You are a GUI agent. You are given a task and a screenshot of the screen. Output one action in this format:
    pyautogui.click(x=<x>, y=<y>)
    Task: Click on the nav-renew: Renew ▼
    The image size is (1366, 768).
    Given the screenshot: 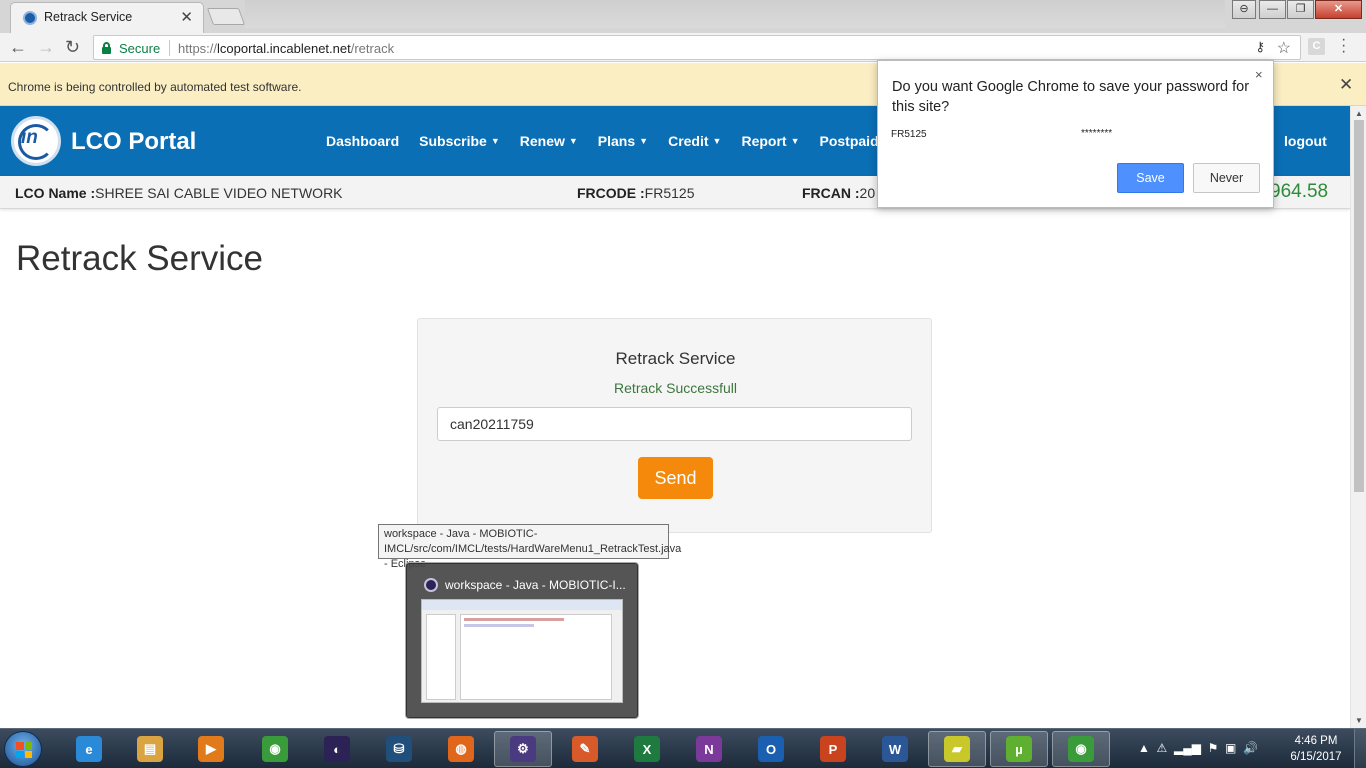 What is the action you would take?
    pyautogui.click(x=549, y=141)
    